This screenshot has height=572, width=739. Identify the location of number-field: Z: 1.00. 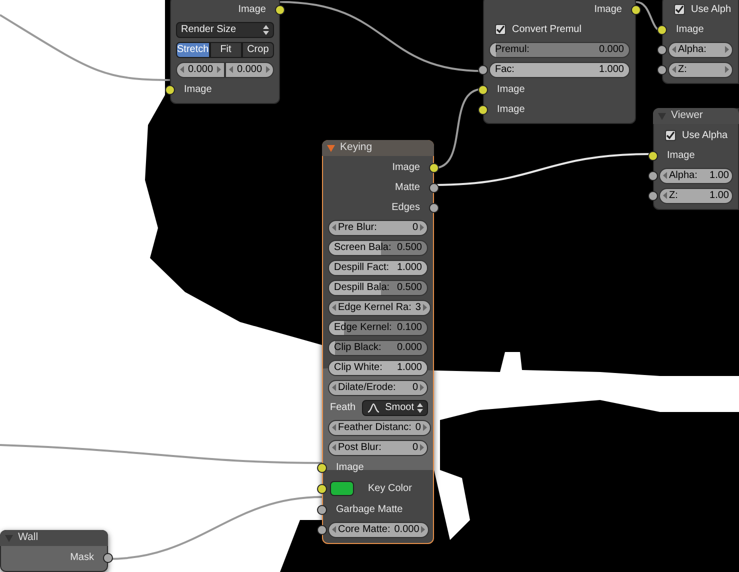
(696, 196).